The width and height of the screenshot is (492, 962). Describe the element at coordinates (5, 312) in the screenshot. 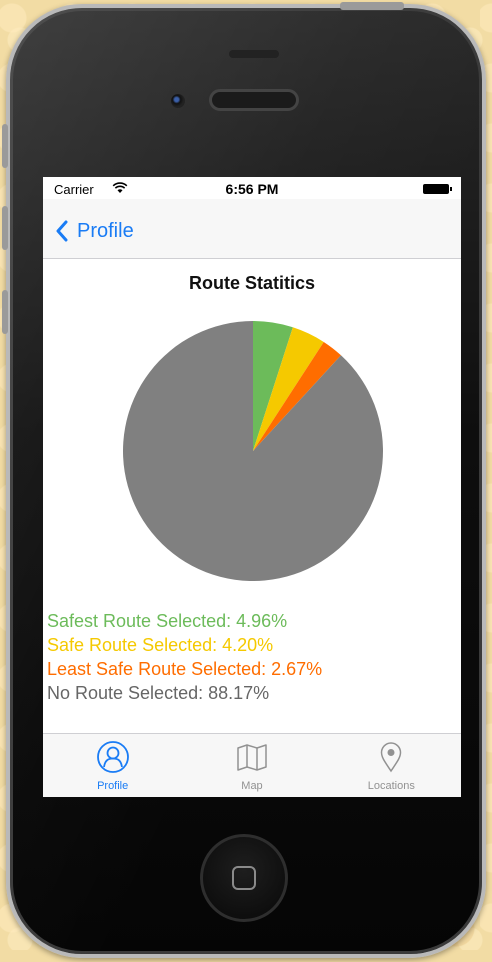

I see `volume-down-button` at that location.